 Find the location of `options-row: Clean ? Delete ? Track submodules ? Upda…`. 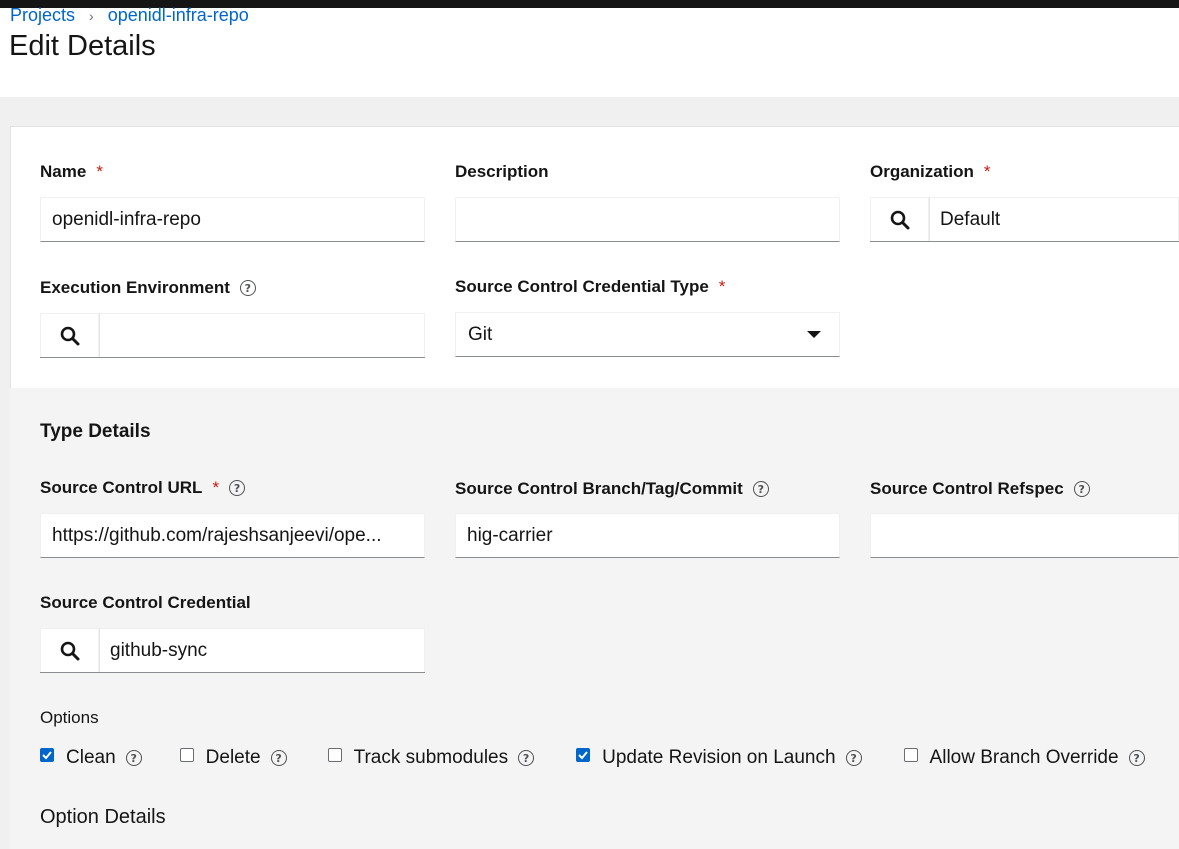

options-row: Clean ? Delete ? Track submodules ? Upda… is located at coordinates (592, 758).